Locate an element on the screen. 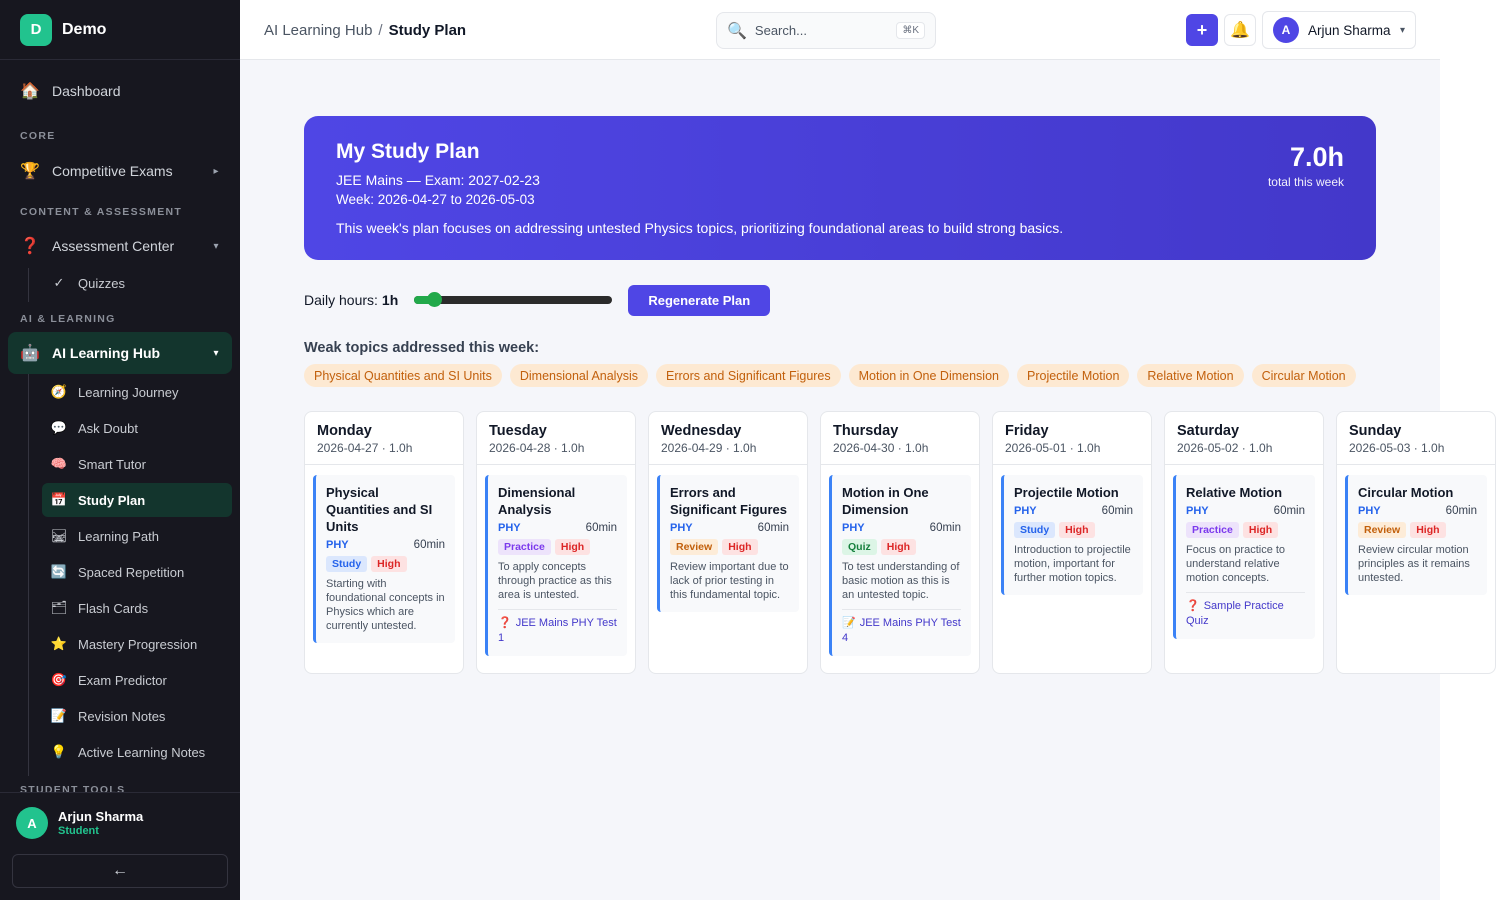  sidebar-item-label: Ask Doubt is located at coordinates (108, 428).